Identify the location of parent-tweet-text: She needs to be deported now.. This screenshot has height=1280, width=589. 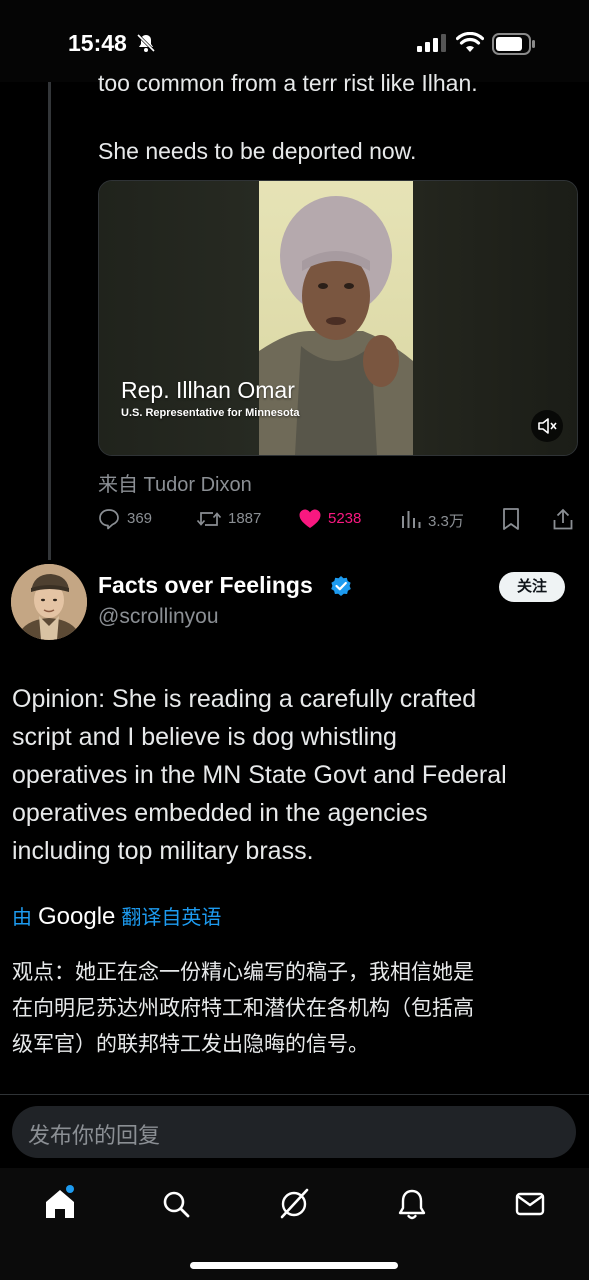
(257, 151).